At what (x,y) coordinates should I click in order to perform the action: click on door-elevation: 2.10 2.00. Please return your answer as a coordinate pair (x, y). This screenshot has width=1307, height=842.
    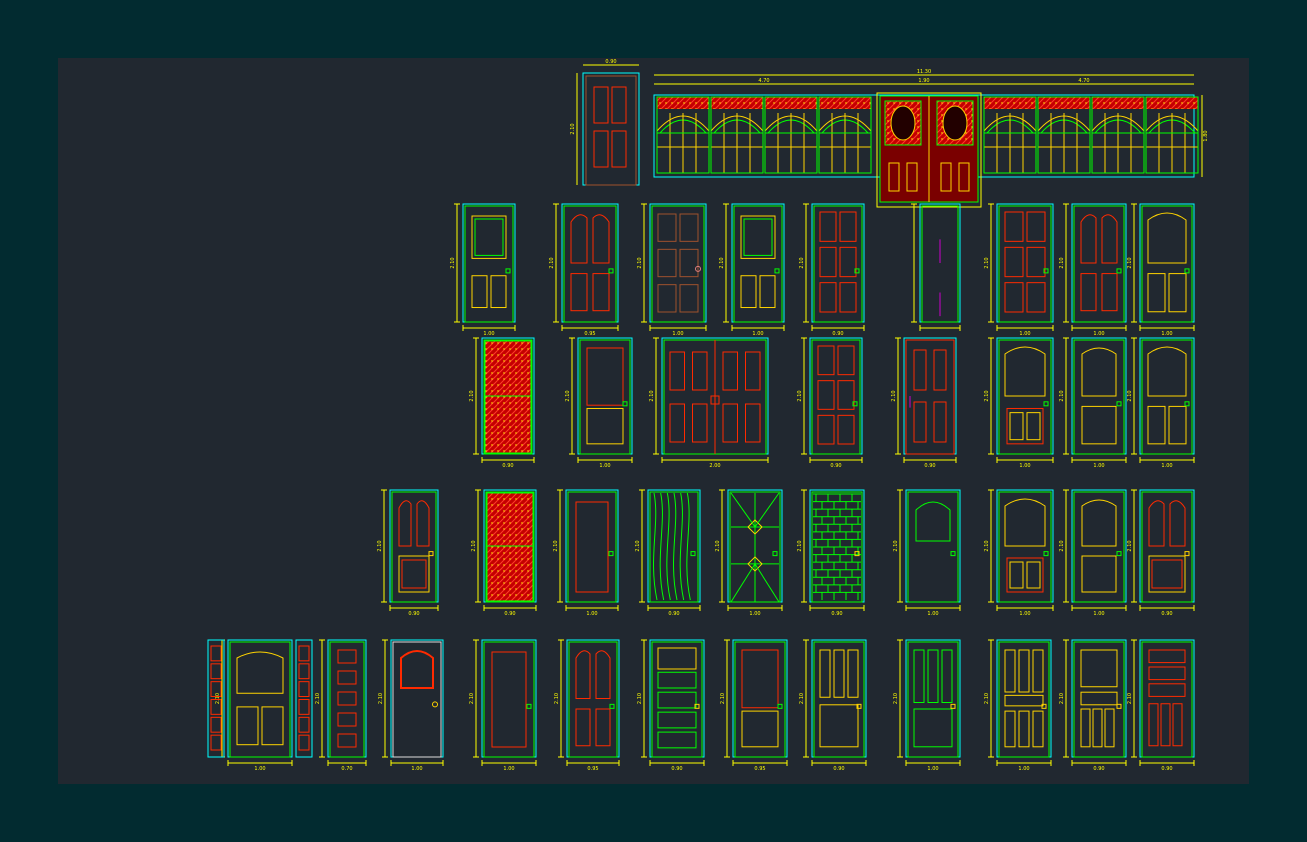
    Looking at the image, I should click on (709, 403).